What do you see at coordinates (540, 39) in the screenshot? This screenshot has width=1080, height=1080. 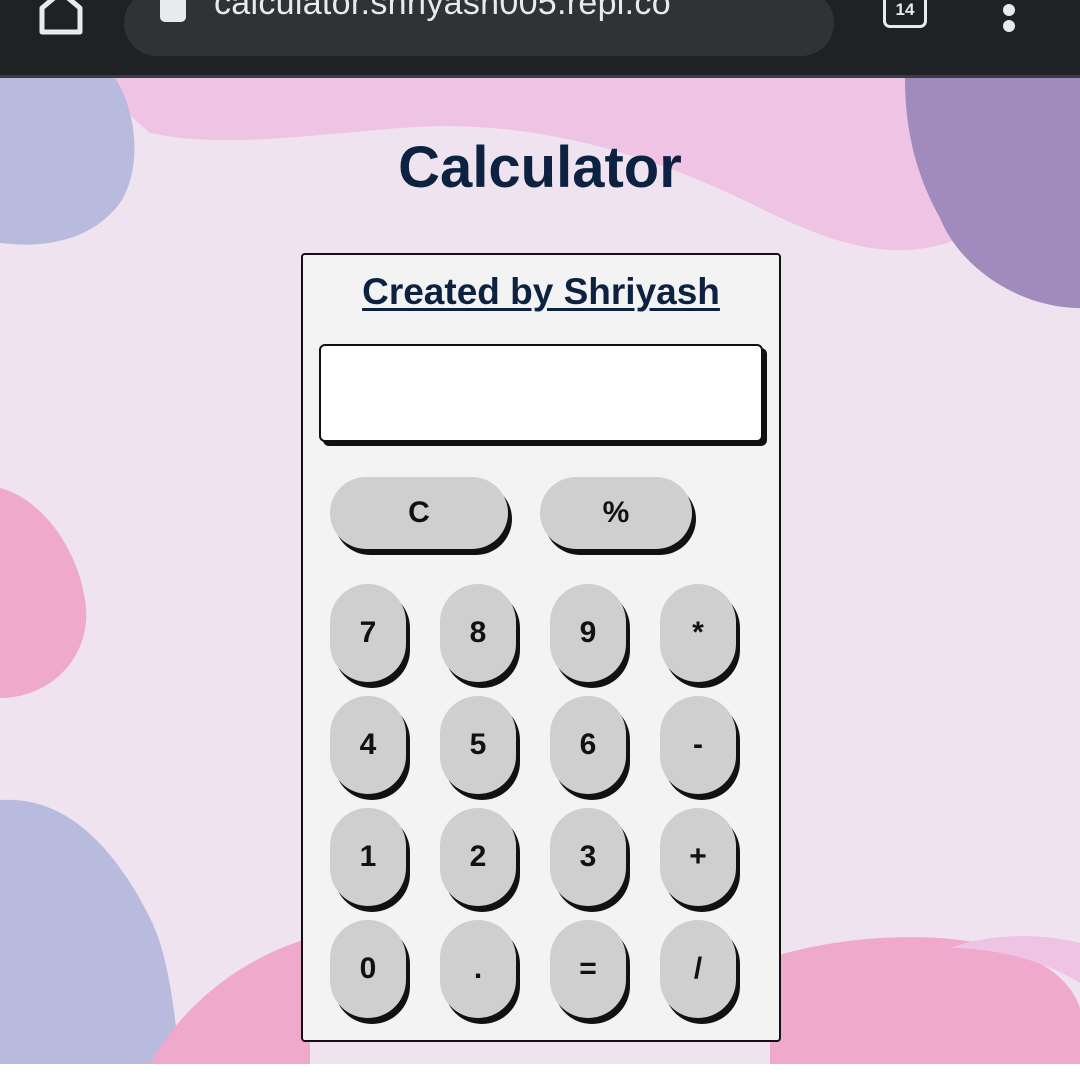 I see `browser-toolbar: calculator.shriyash005.repl.co 14` at bounding box center [540, 39].